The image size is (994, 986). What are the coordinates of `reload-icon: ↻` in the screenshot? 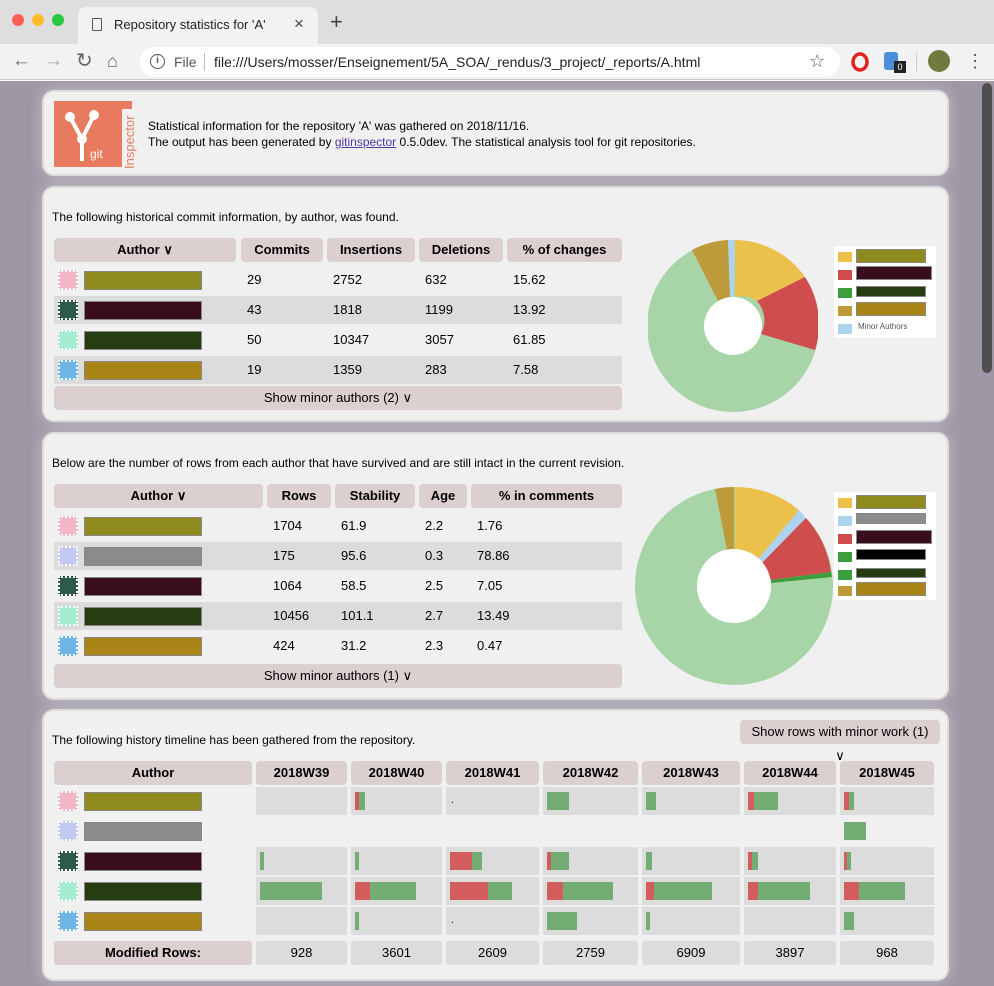 It's located at (84, 61).